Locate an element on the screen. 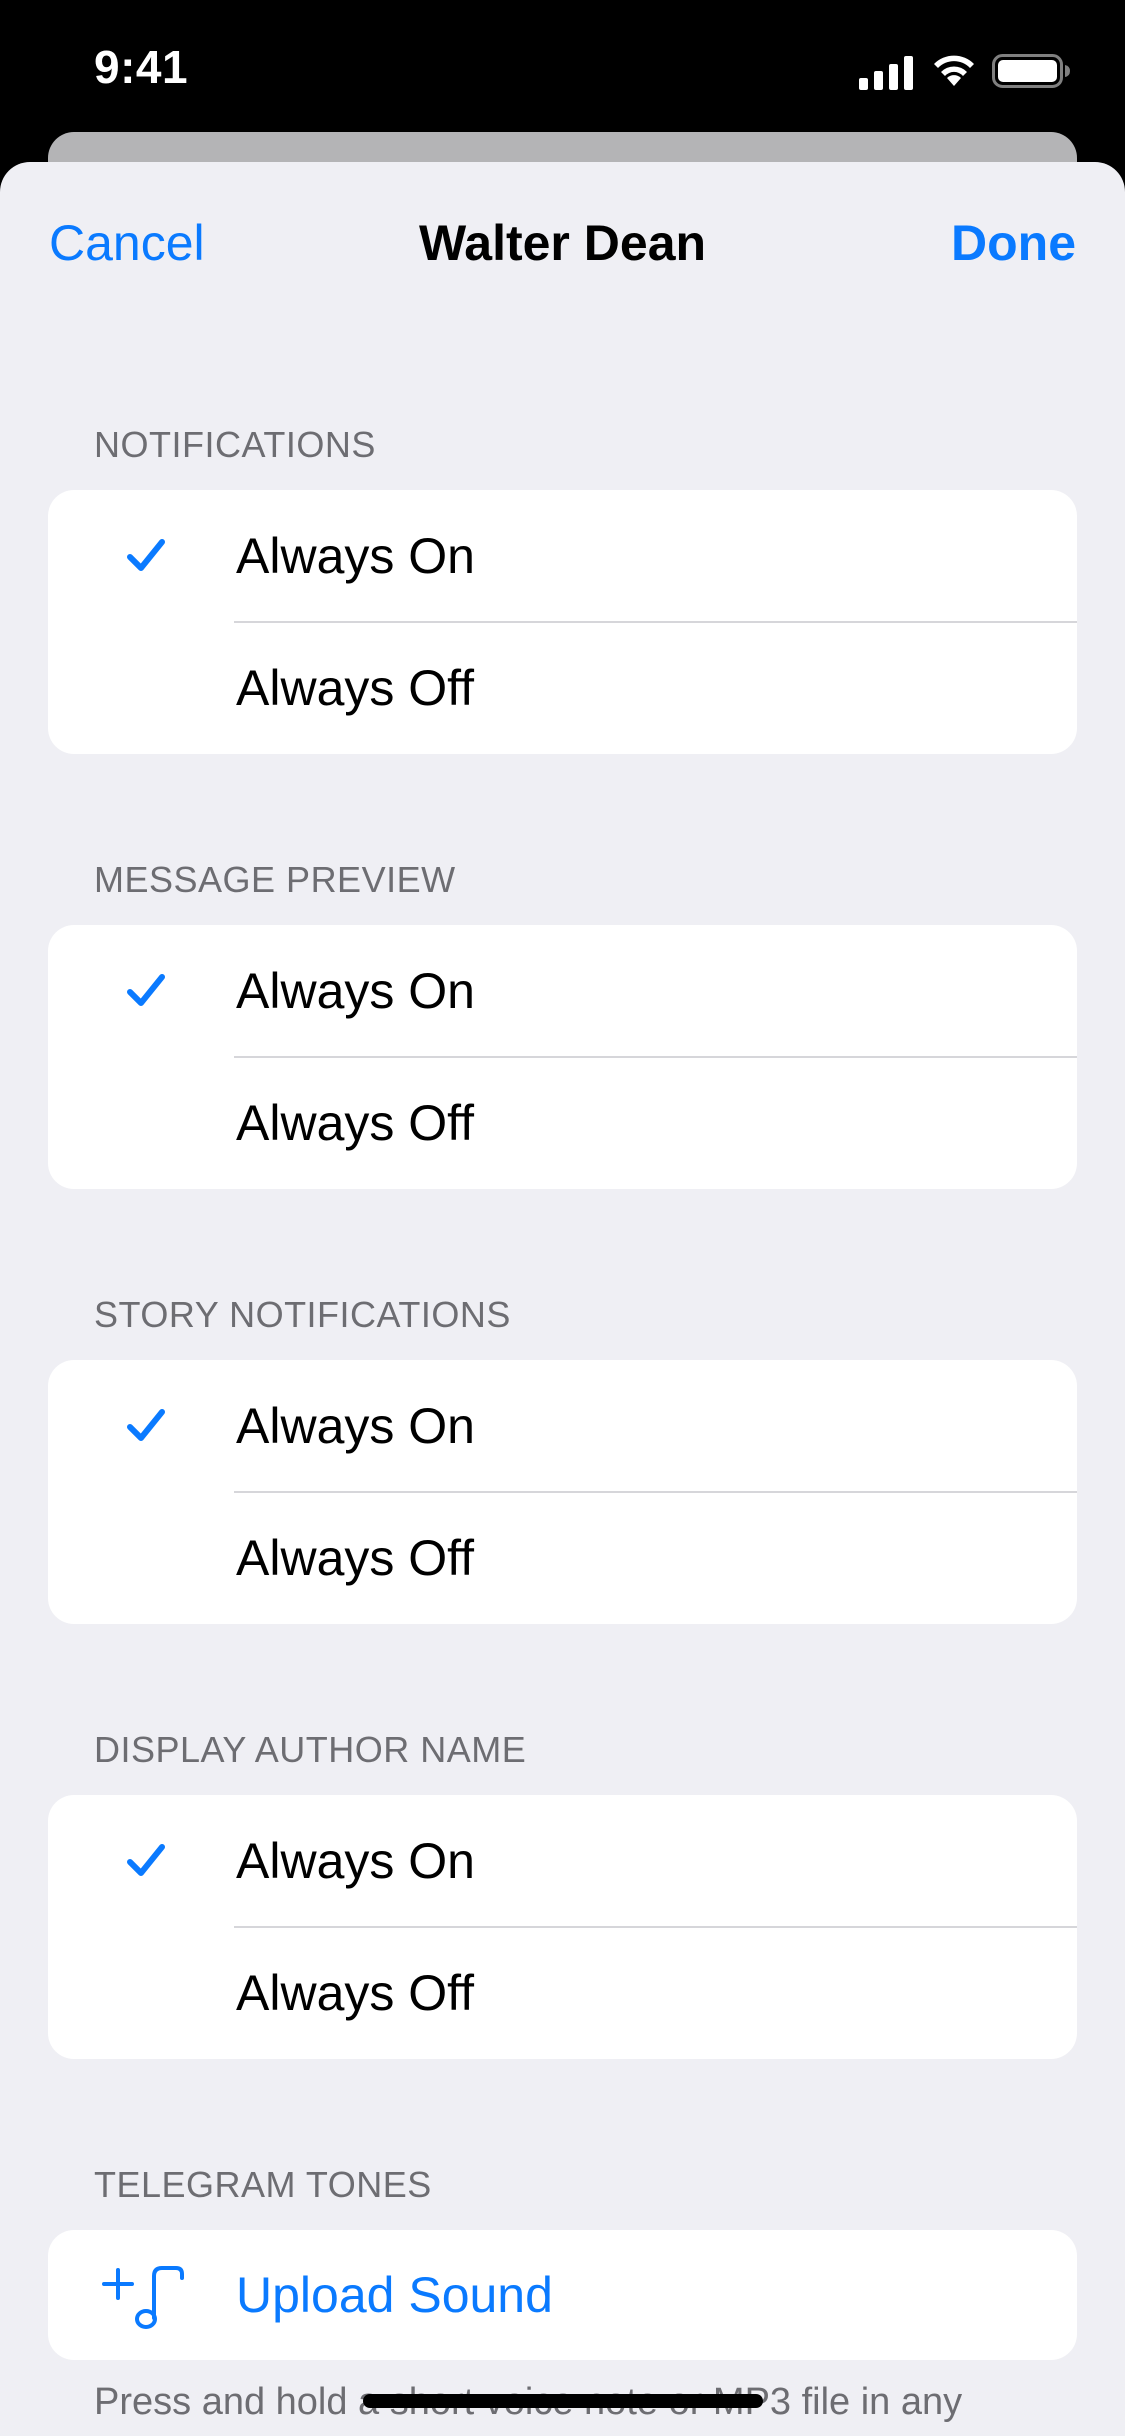 This screenshot has width=1125, height=2436. status-time: 9:41 is located at coordinates (141, 67).